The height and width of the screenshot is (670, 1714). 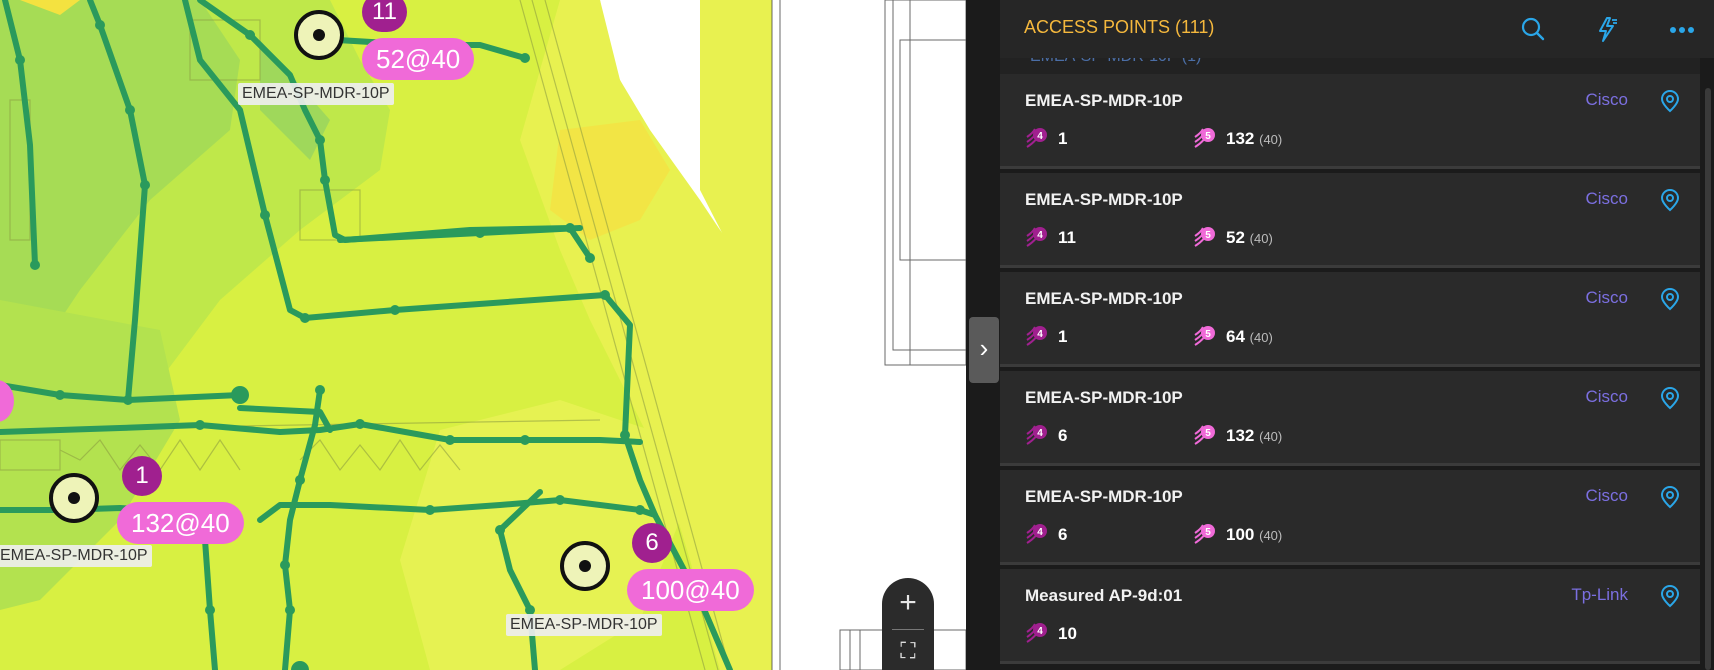 I want to click on ap-rate-badge-3: 100@40, so click(x=690, y=590).